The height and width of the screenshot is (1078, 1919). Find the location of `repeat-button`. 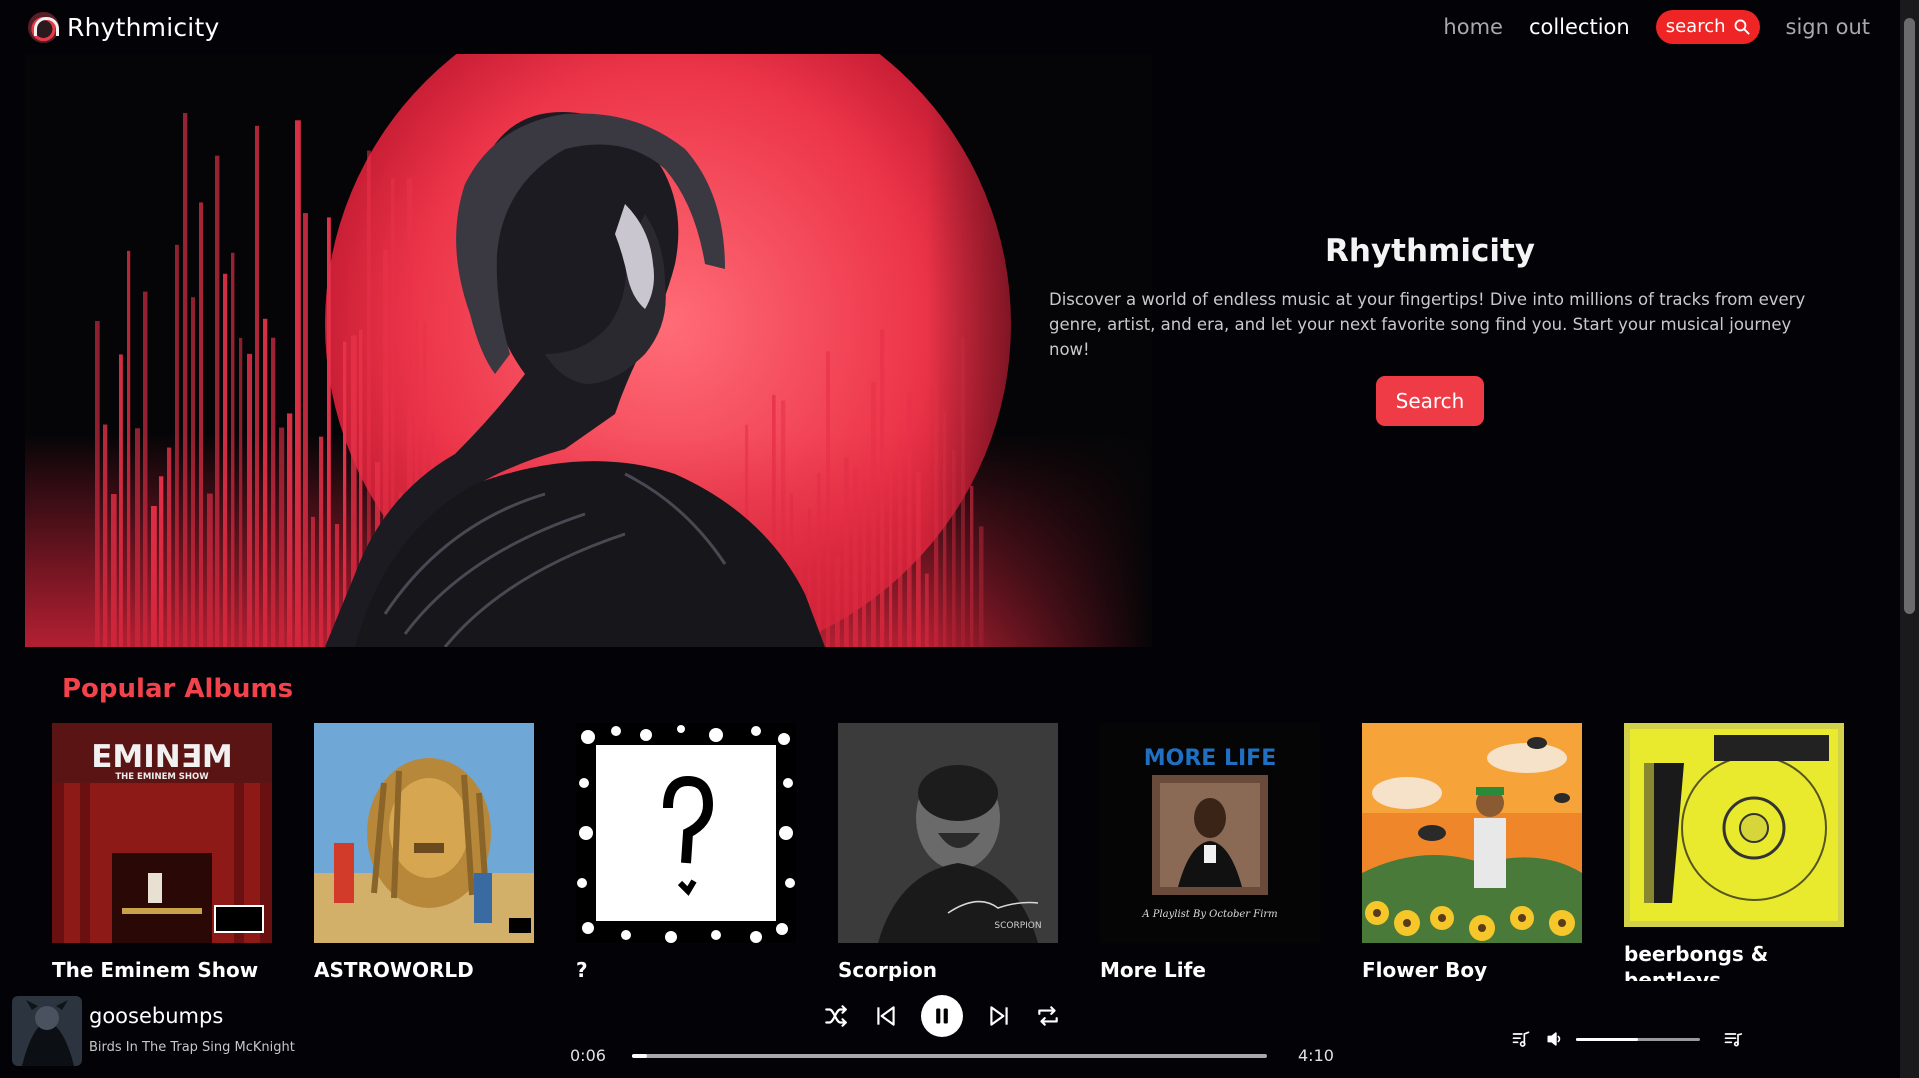

repeat-button is located at coordinates (1048, 1016).